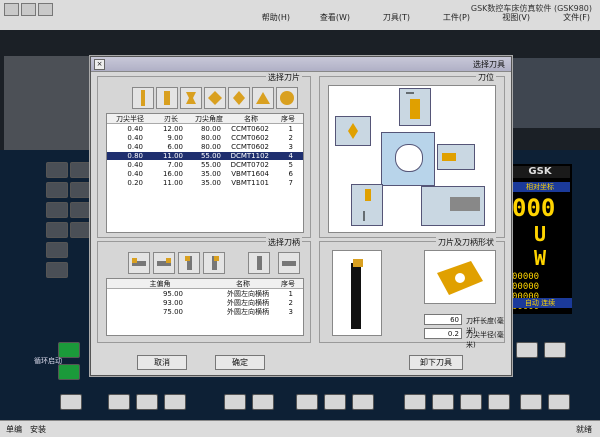 The height and width of the screenshot is (437, 600). I want to click on key-output, so click(57, 270).